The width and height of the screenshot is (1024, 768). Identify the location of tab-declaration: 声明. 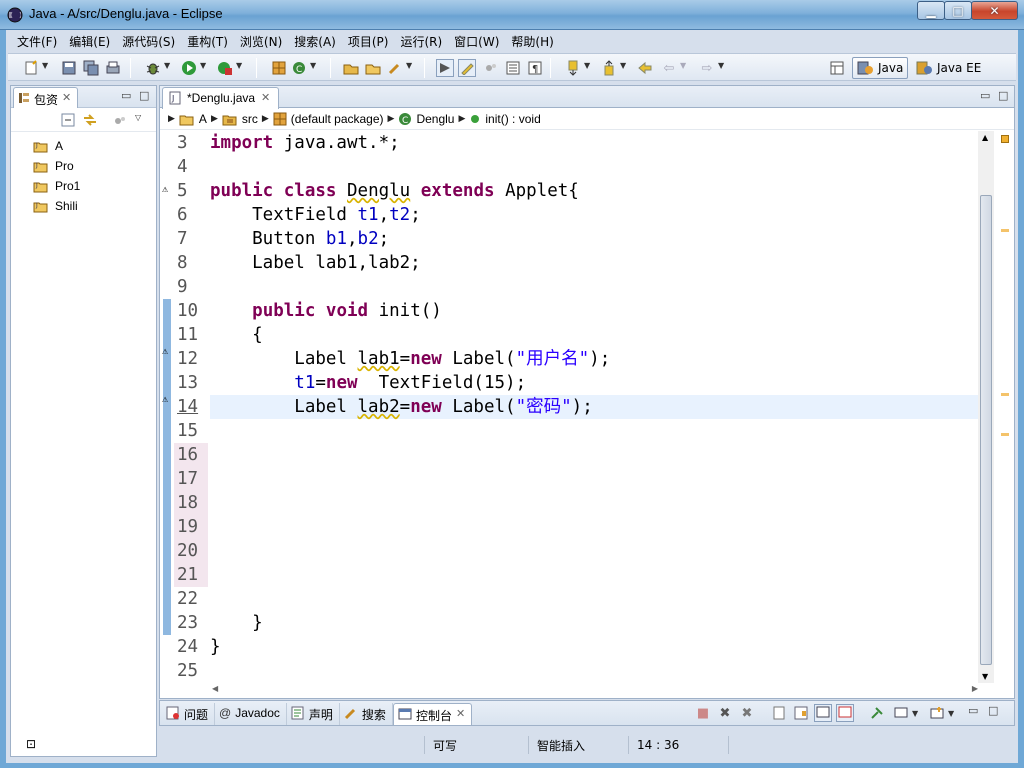
(313, 714).